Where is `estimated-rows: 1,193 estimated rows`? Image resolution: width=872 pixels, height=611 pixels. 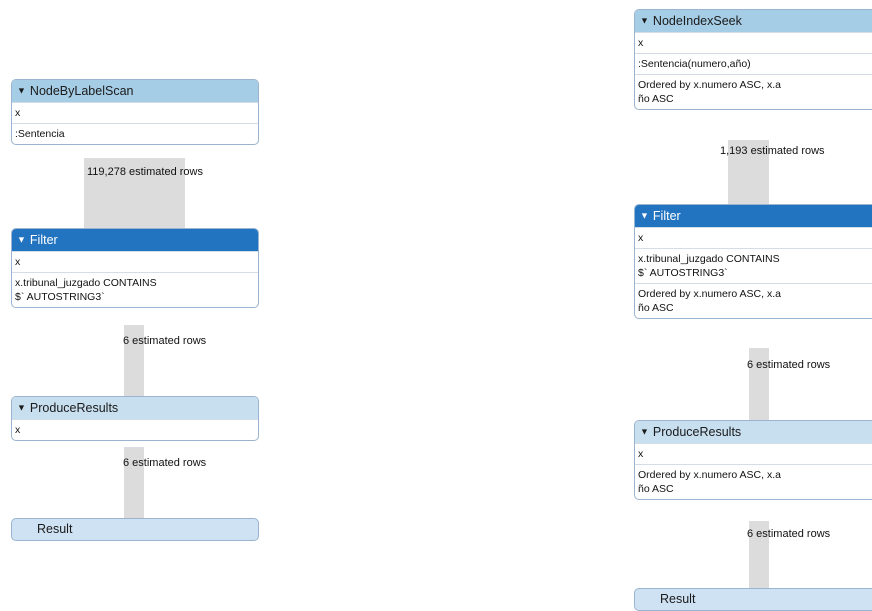
estimated-rows: 1,193 estimated rows is located at coordinates (772, 151).